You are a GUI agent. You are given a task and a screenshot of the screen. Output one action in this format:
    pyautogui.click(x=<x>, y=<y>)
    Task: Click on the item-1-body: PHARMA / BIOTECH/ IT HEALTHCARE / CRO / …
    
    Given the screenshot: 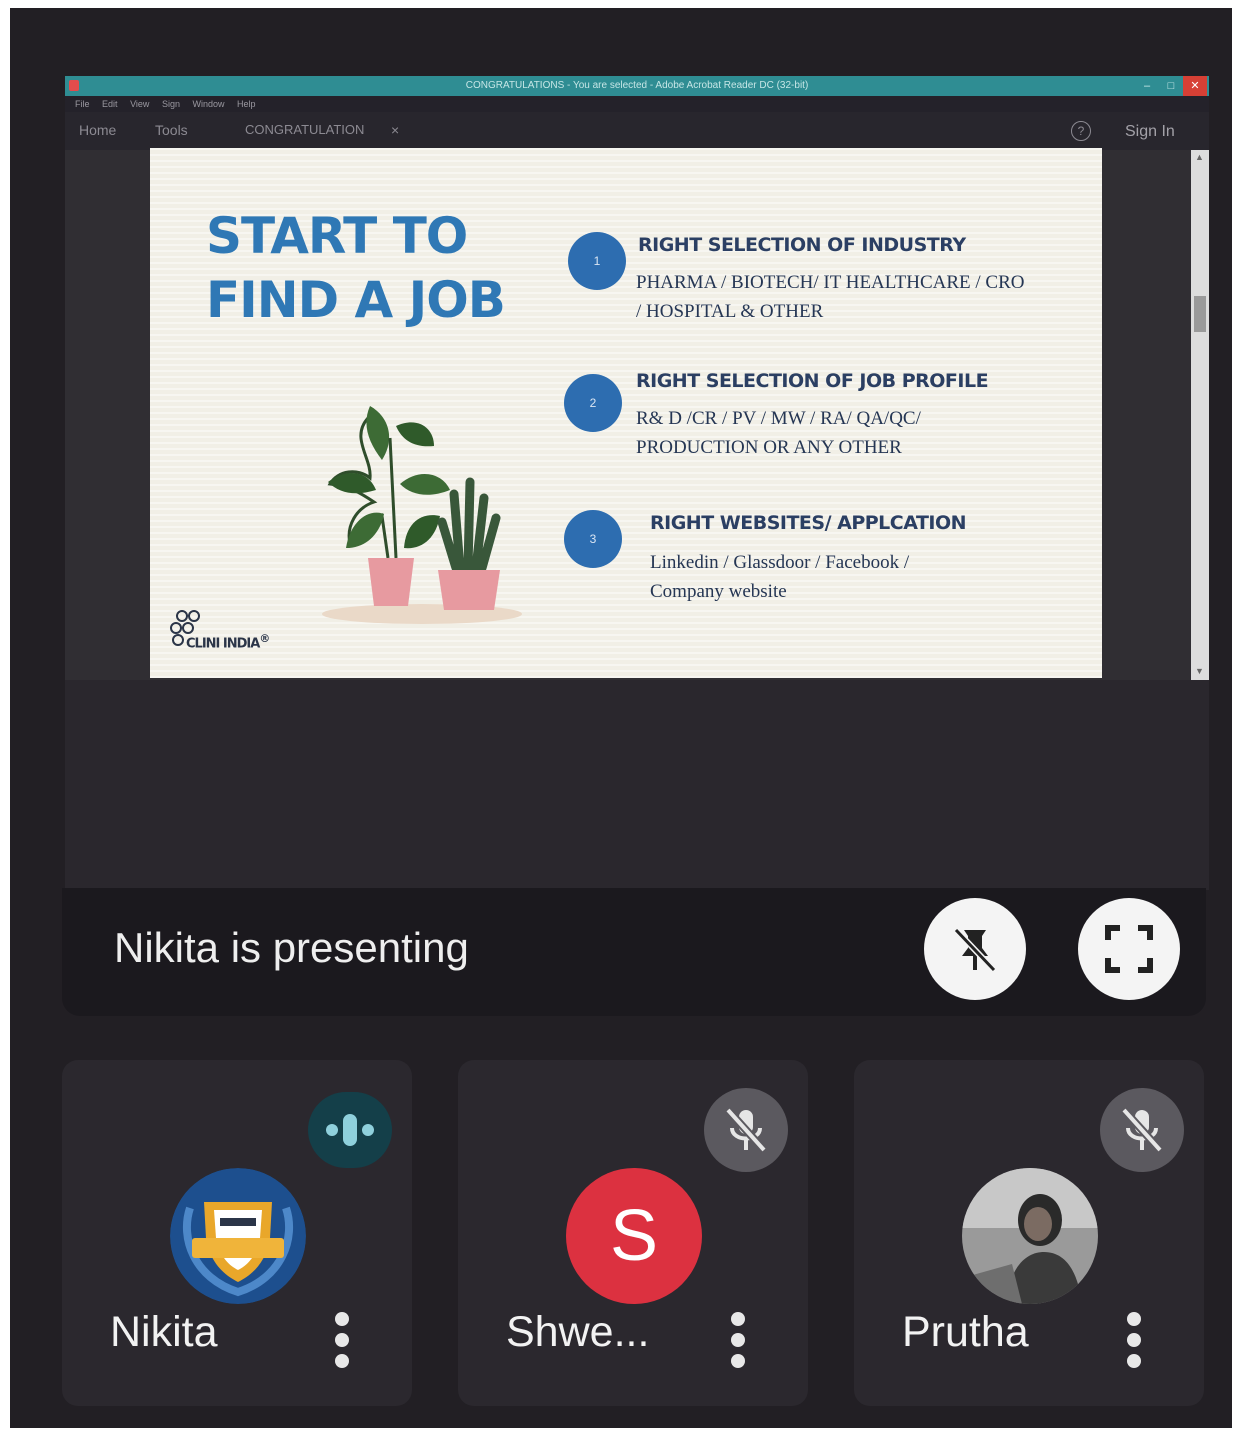 What is the action you would take?
    pyautogui.click(x=830, y=297)
    